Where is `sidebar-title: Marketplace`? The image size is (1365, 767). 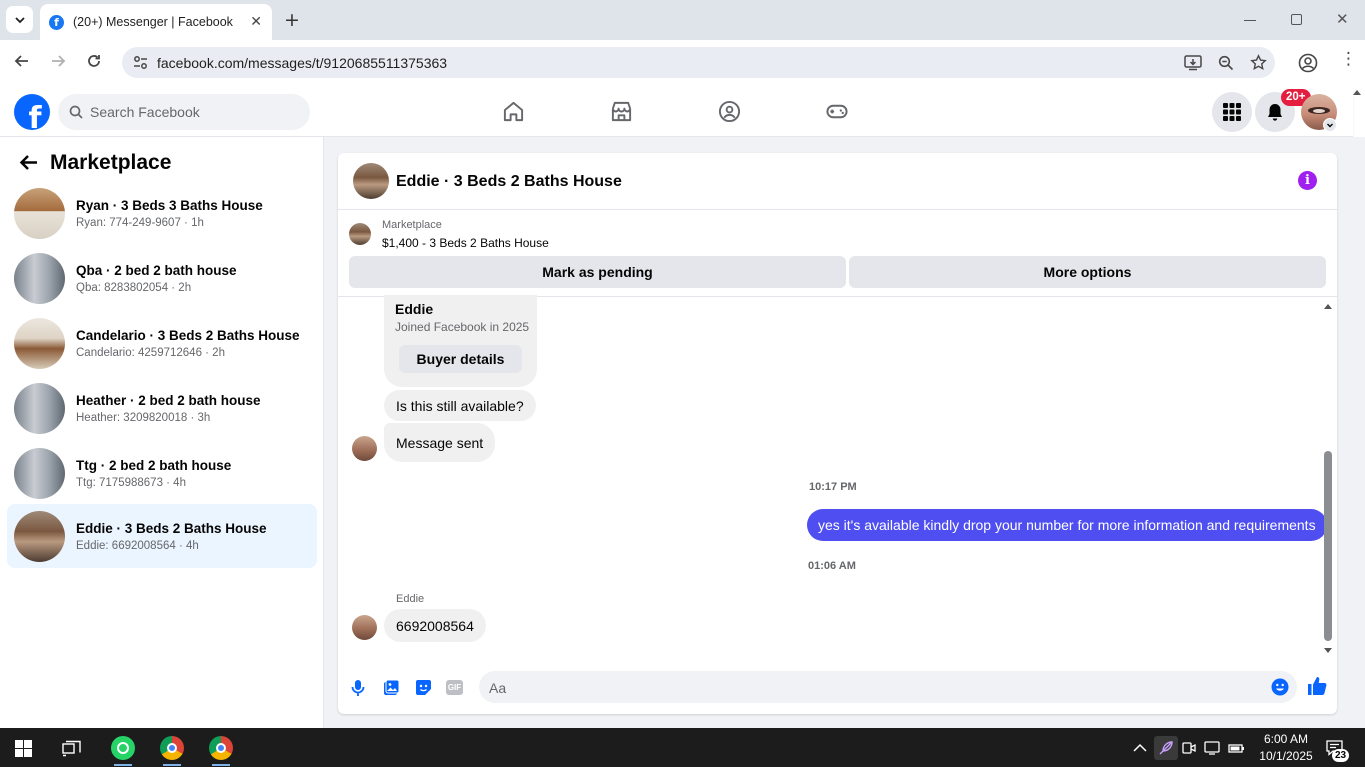 sidebar-title: Marketplace is located at coordinates (111, 162).